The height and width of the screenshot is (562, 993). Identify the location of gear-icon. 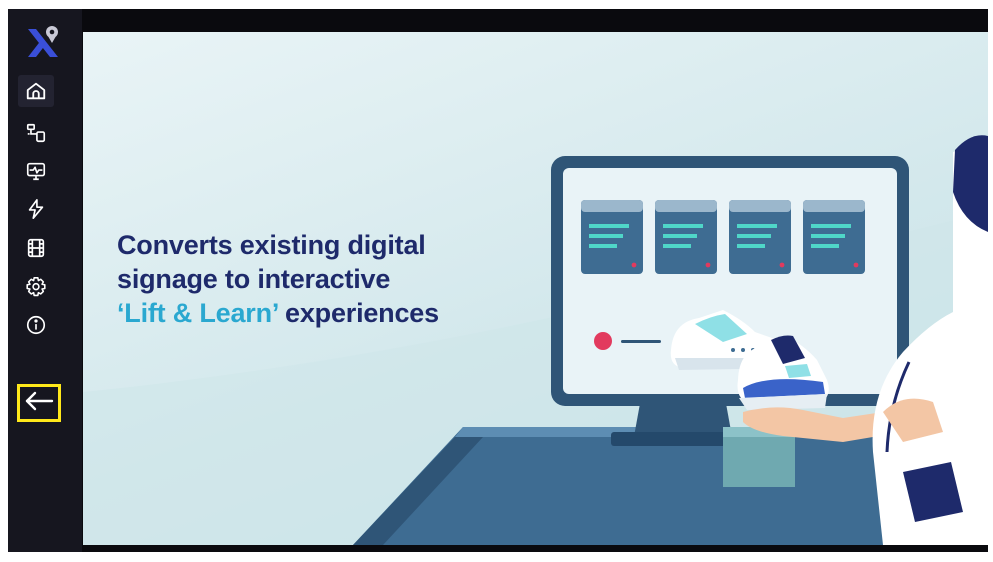
(36, 287).